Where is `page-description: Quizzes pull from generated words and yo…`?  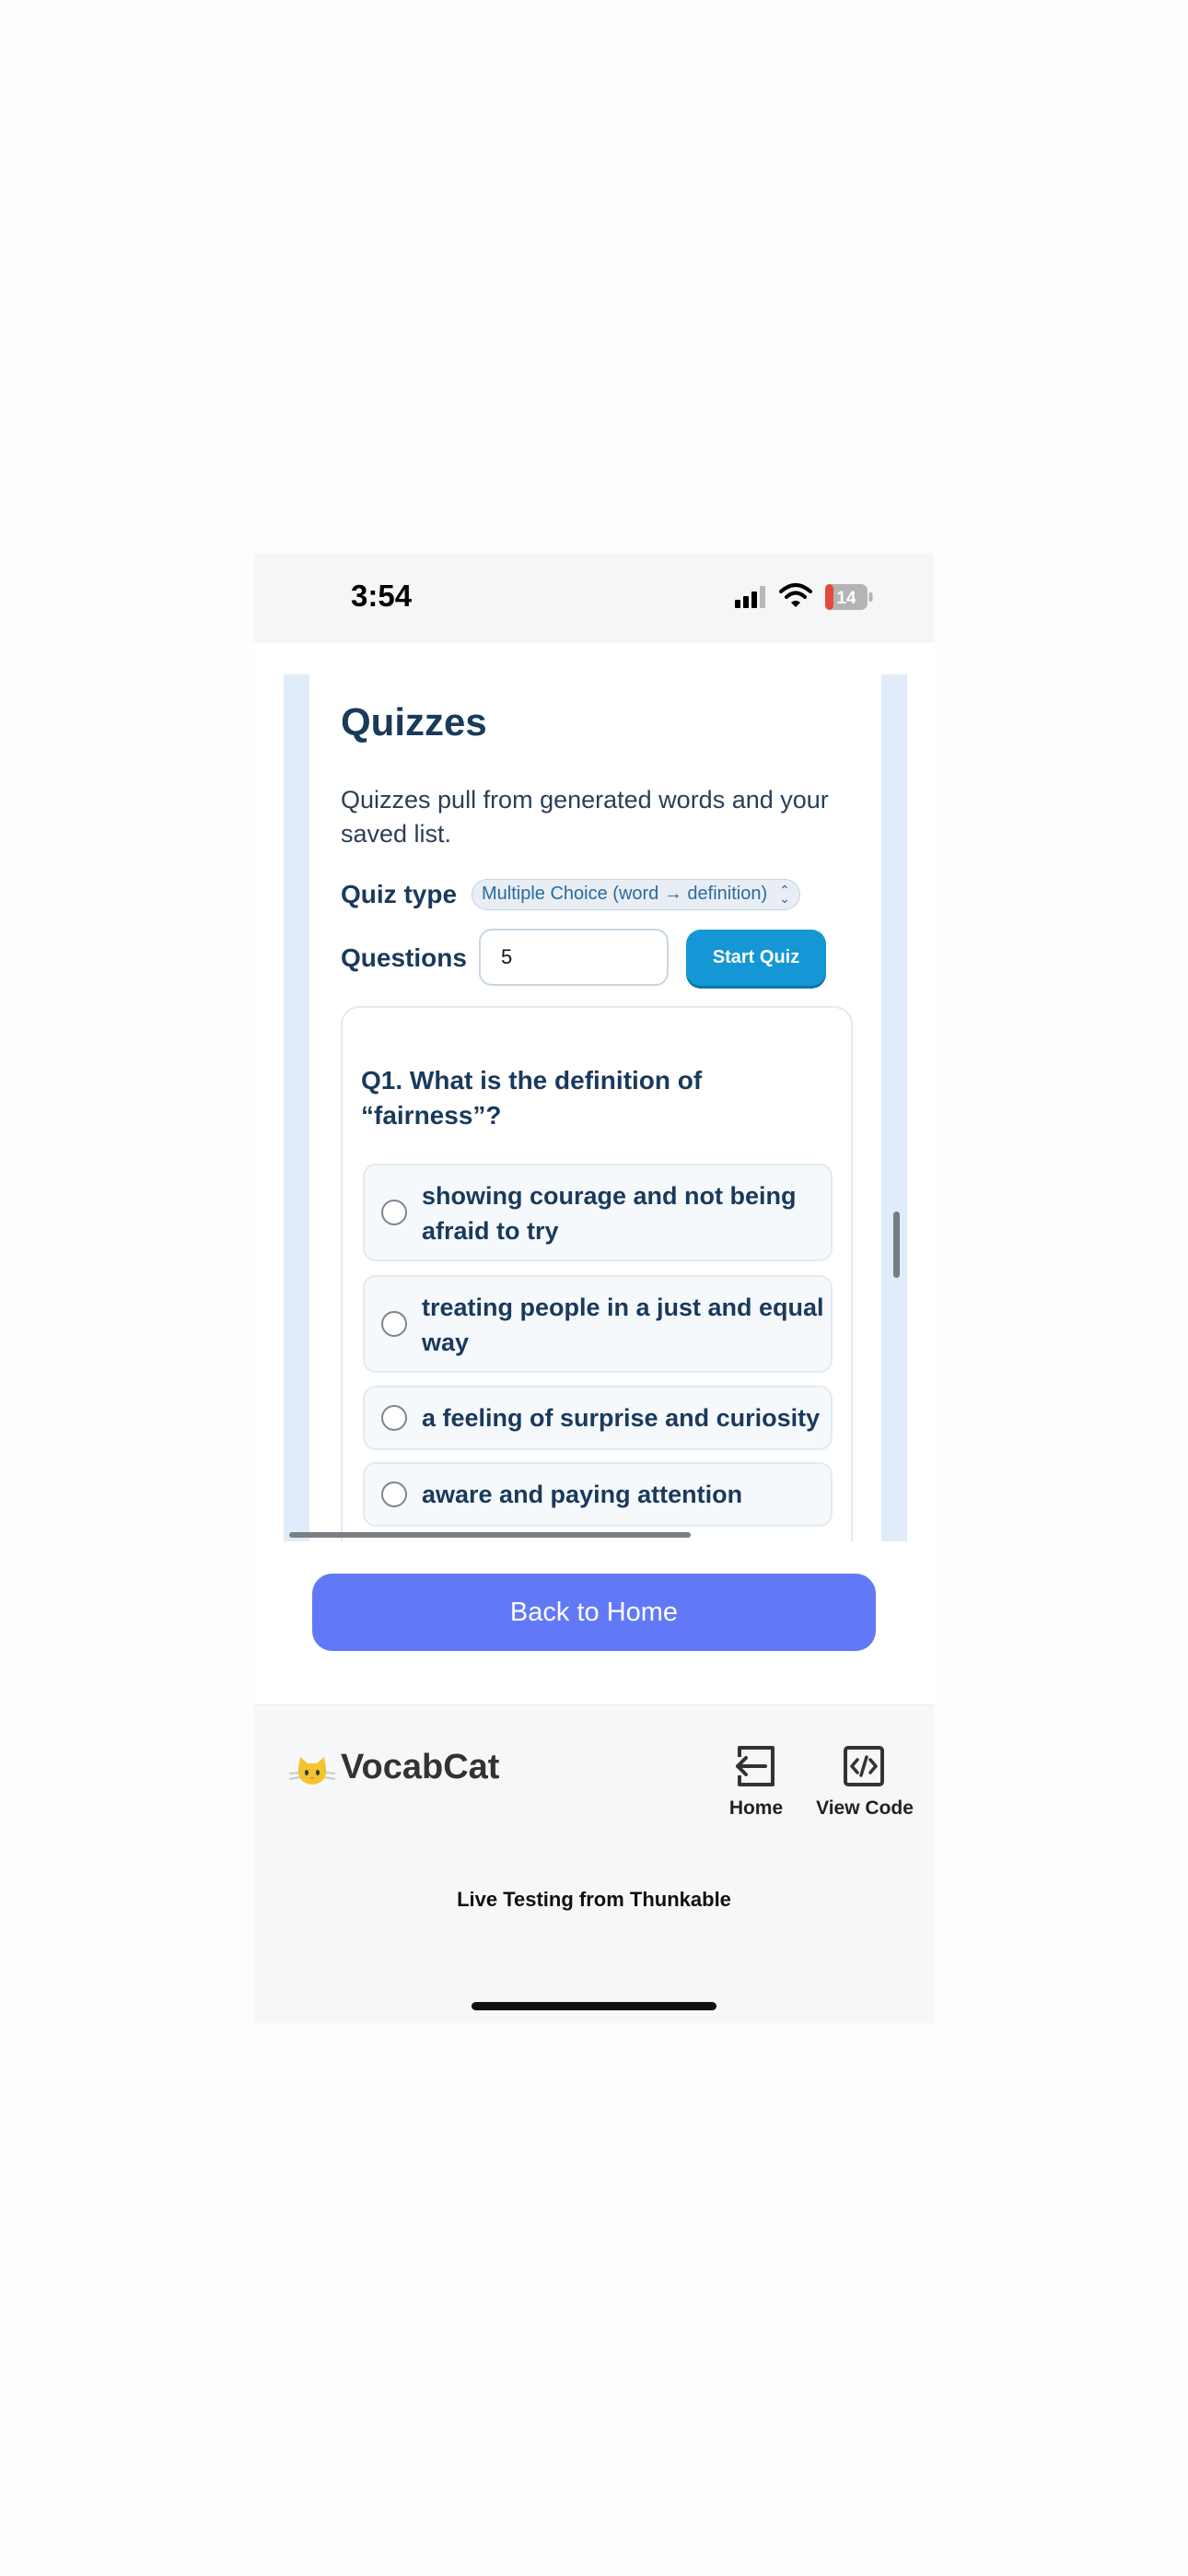 page-description: Quizzes pull from generated words and yo… is located at coordinates (585, 817).